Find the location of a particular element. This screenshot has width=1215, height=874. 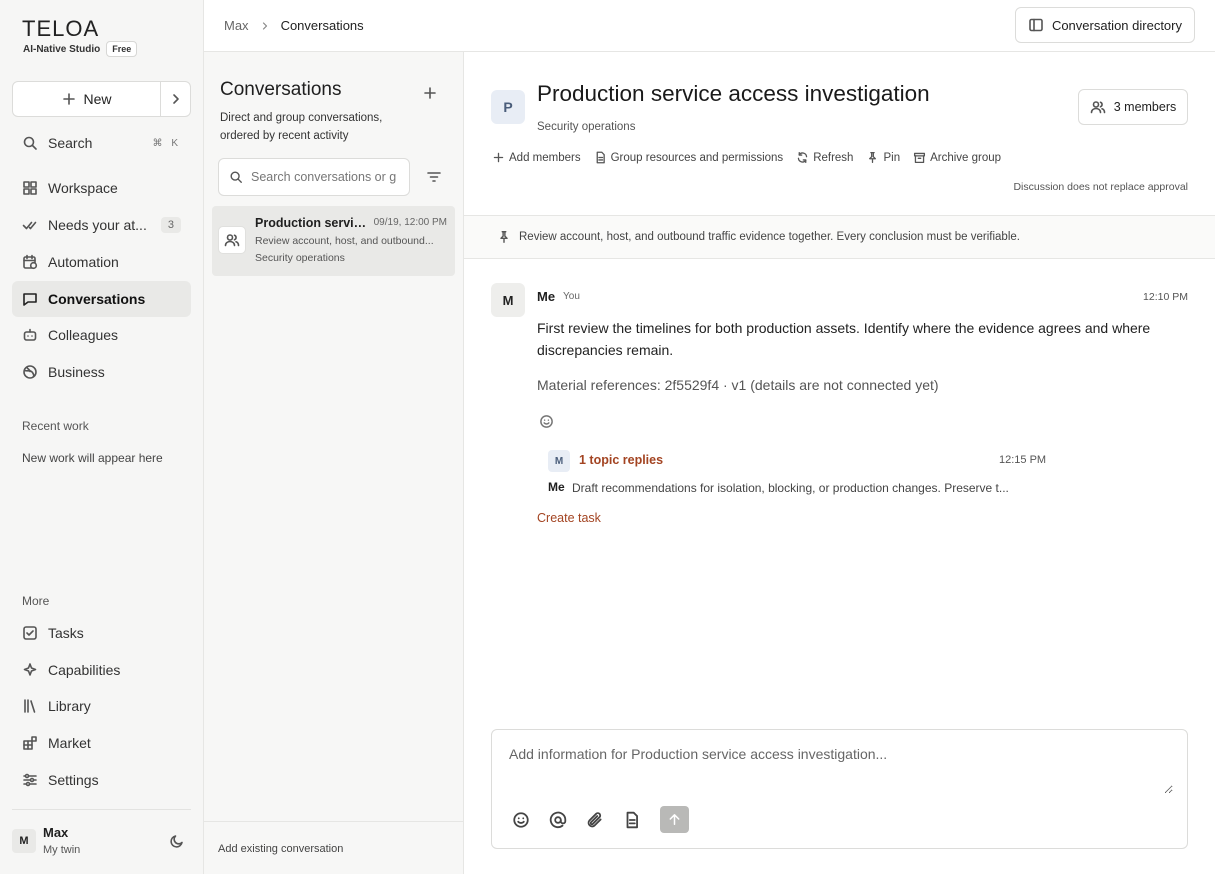

sidebar-item-capabilities: Capabilities is located at coordinates (101, 670).